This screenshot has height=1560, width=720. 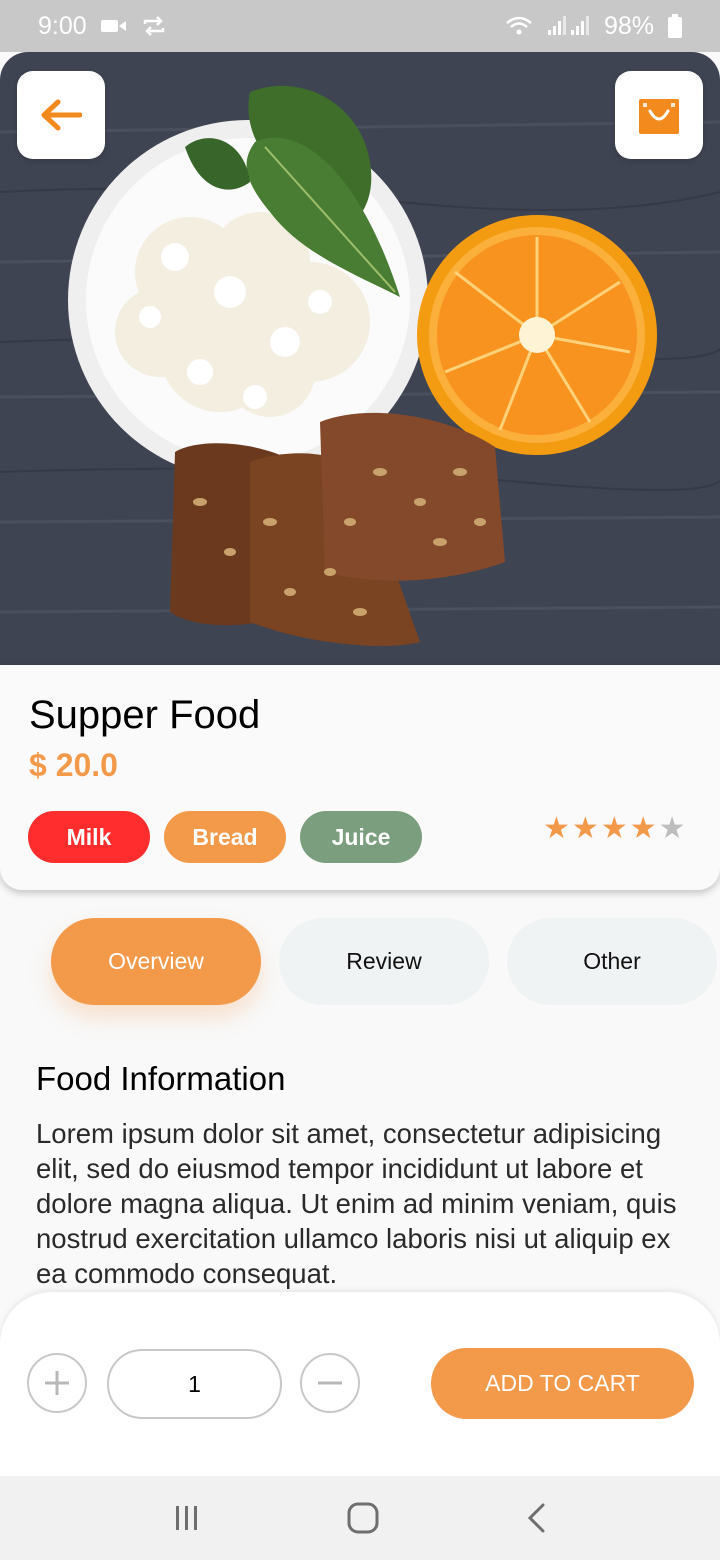 I want to click on status-bar: 9:00 98%, so click(x=360, y=26).